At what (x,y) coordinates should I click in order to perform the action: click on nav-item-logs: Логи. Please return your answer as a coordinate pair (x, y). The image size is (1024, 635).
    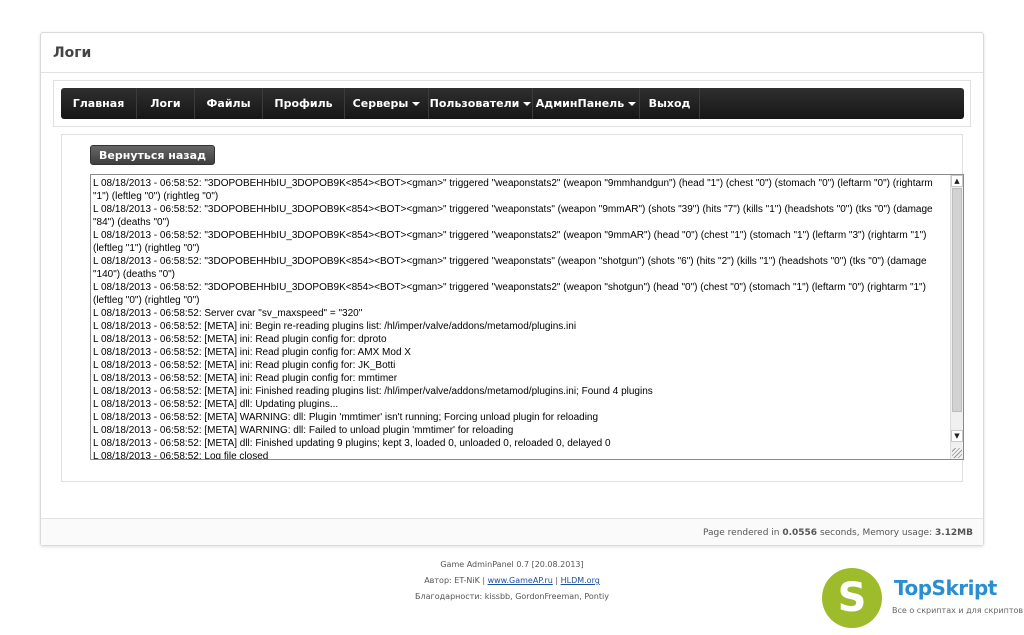
    Looking at the image, I should click on (166, 103).